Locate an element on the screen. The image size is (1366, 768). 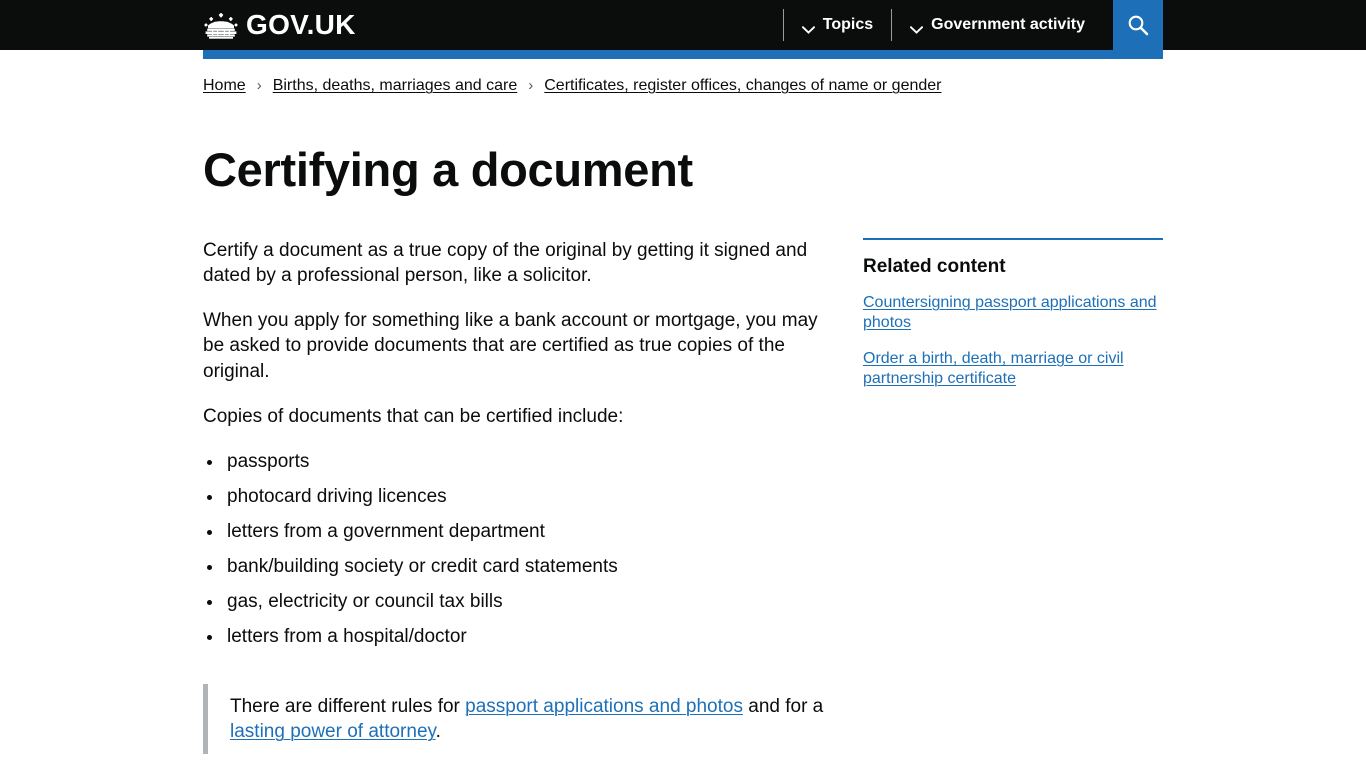
nav-item-label: Topics is located at coordinates (848, 24).